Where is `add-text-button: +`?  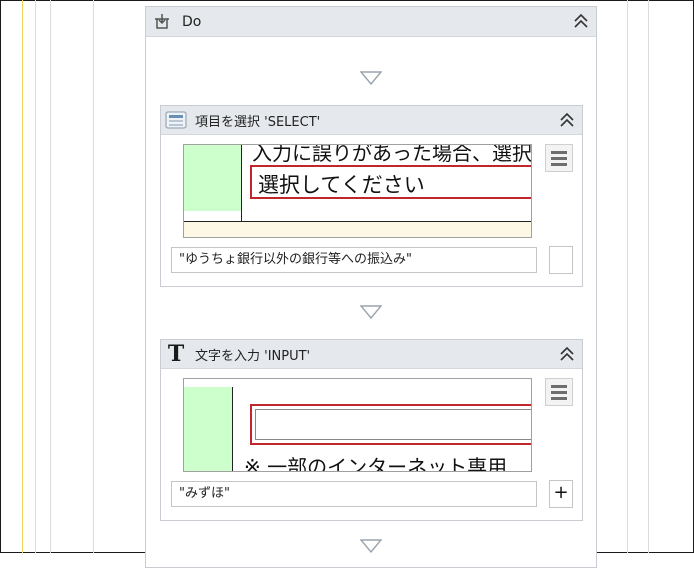
add-text-button: + is located at coordinates (561, 494).